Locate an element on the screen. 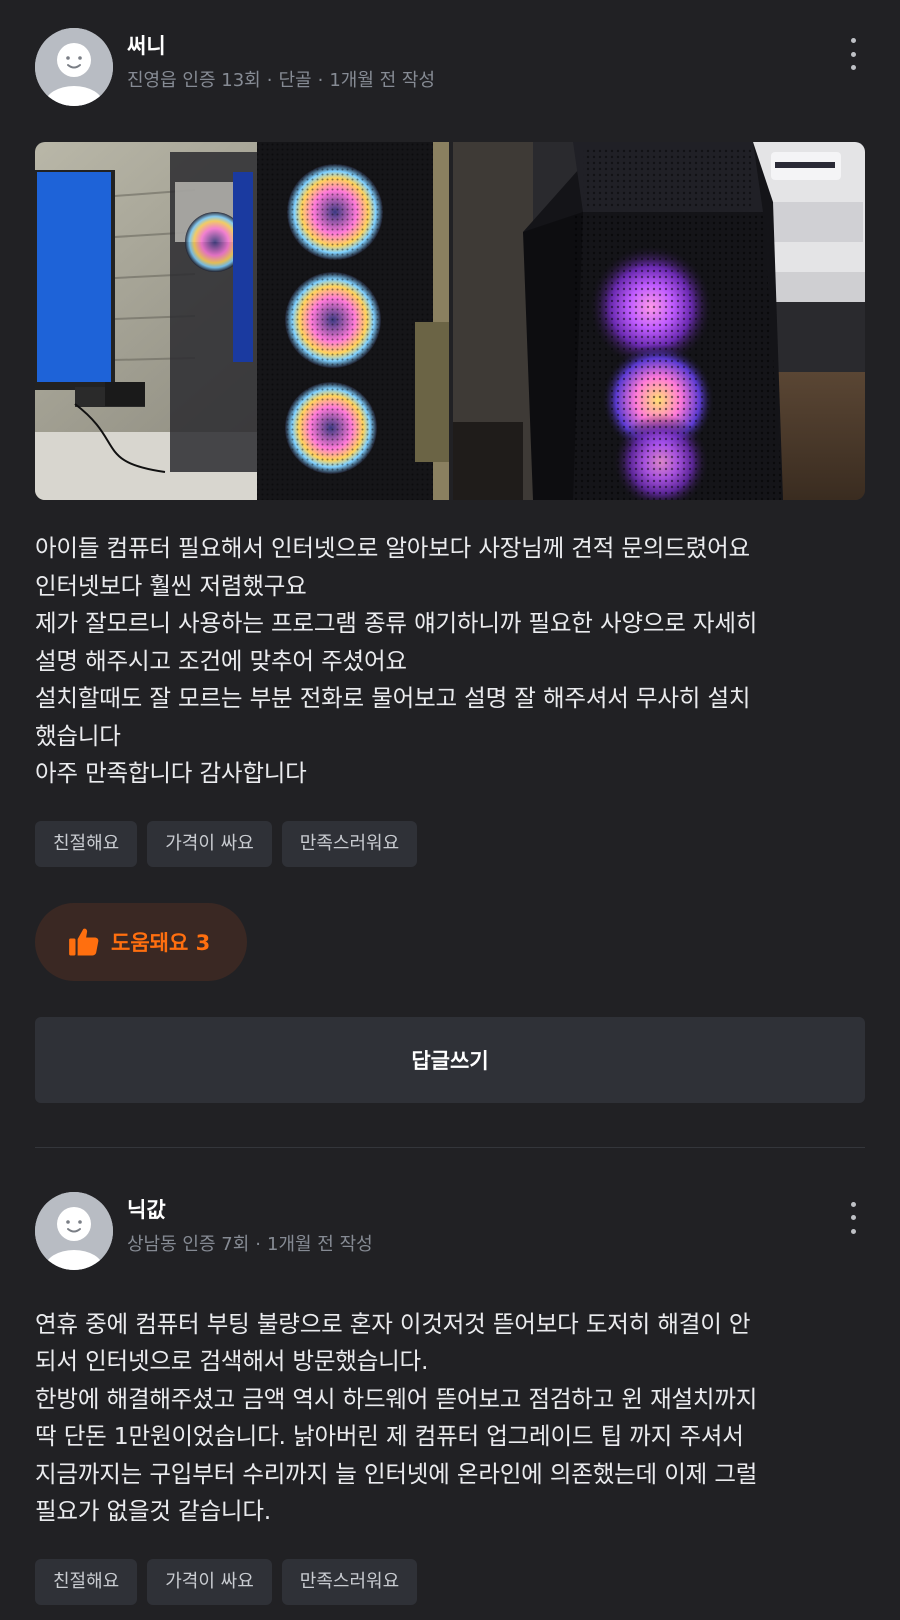 The width and height of the screenshot is (900, 1620). author-name: 써니 is located at coordinates (146, 45).